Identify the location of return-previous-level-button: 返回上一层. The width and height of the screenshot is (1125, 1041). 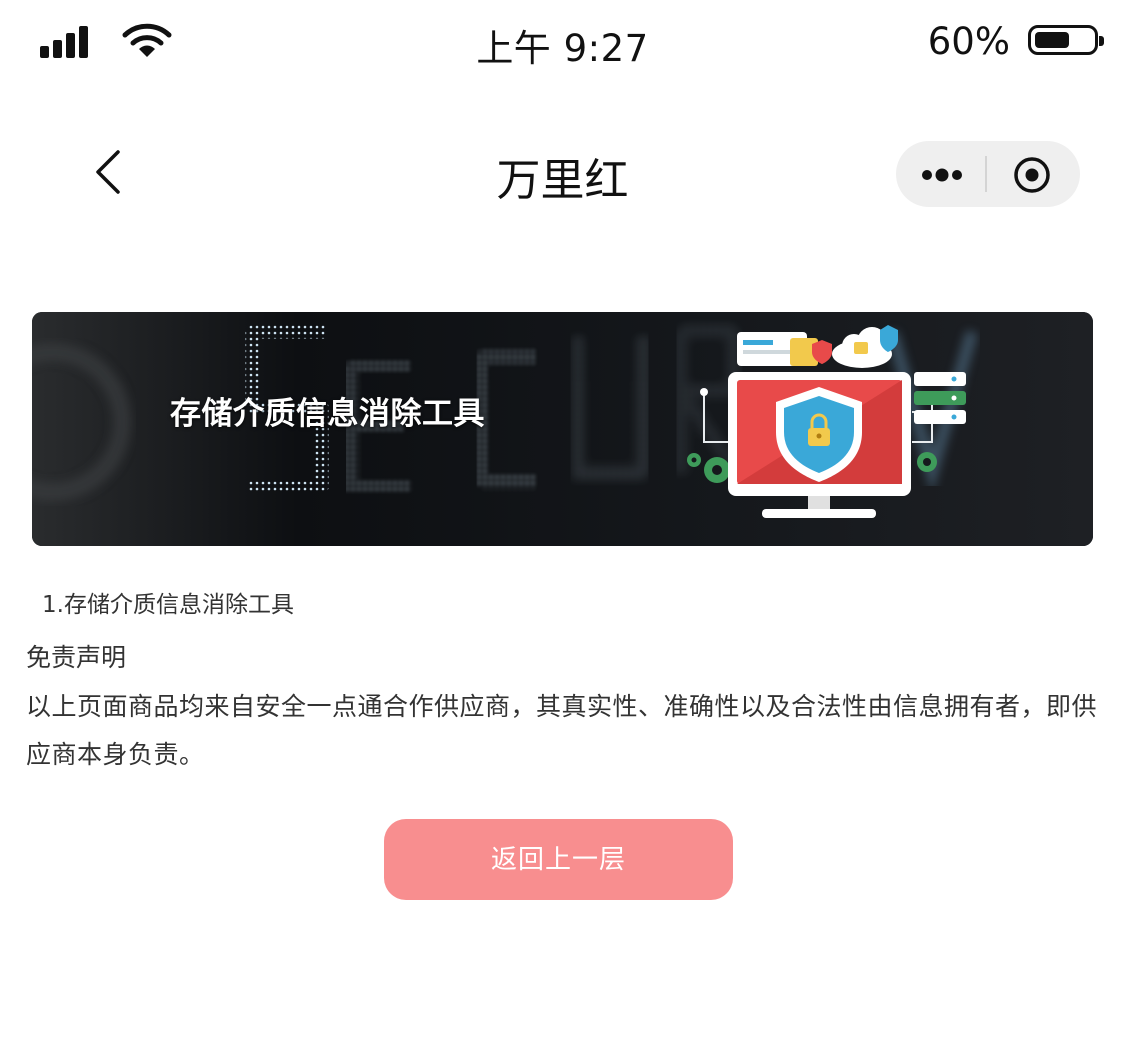
(558, 859).